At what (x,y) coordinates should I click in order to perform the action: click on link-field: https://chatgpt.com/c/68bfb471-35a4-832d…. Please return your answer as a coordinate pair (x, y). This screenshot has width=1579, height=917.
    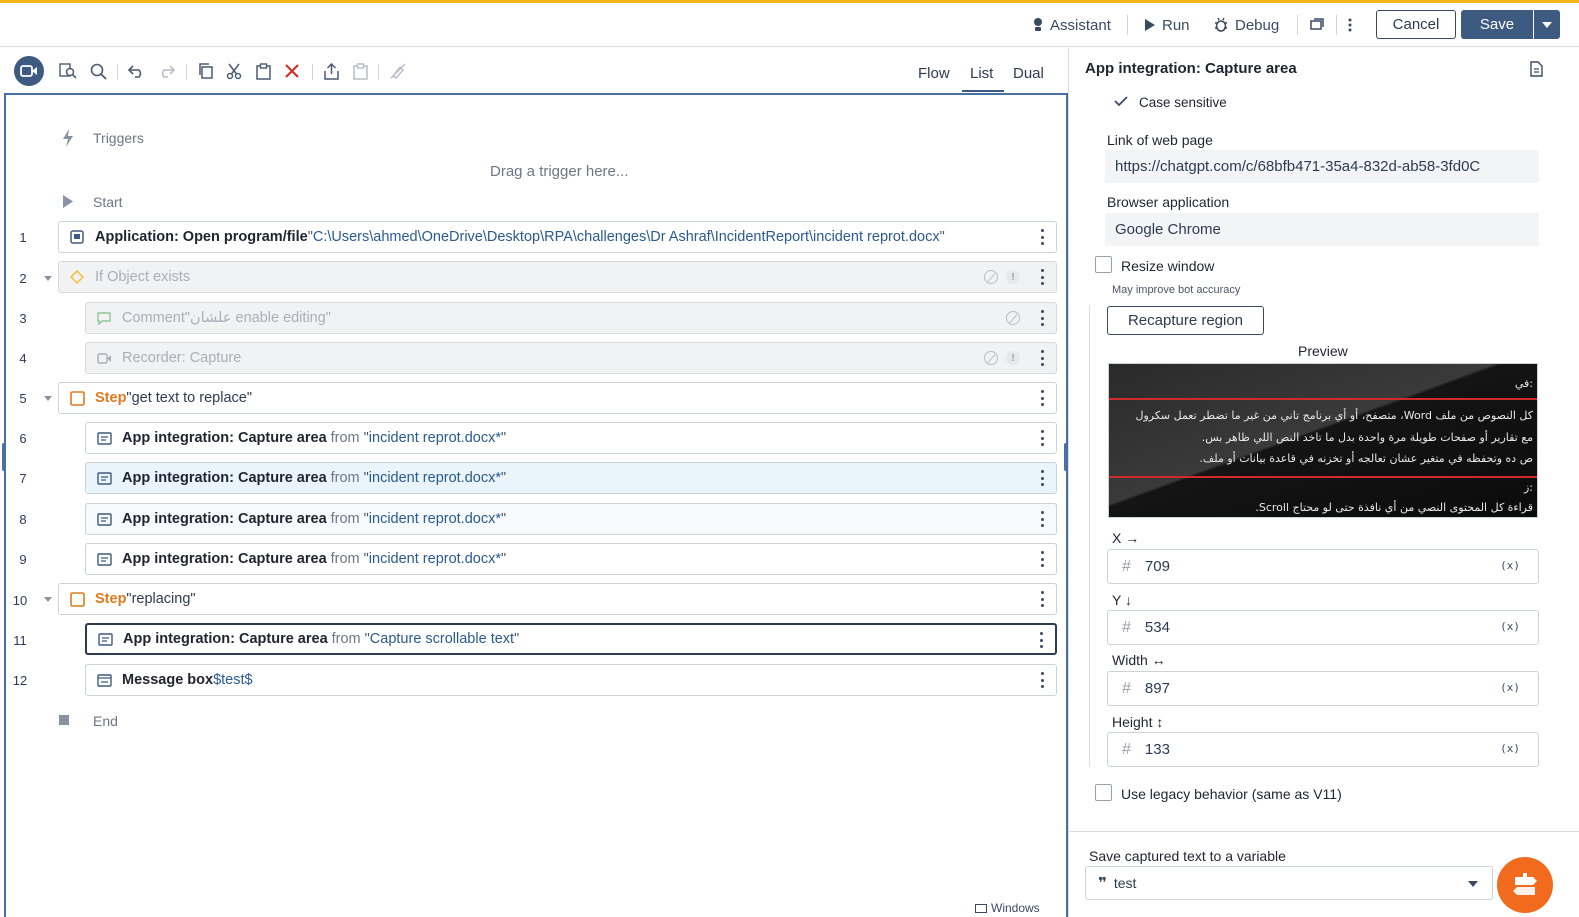
    Looking at the image, I should click on (1322, 166).